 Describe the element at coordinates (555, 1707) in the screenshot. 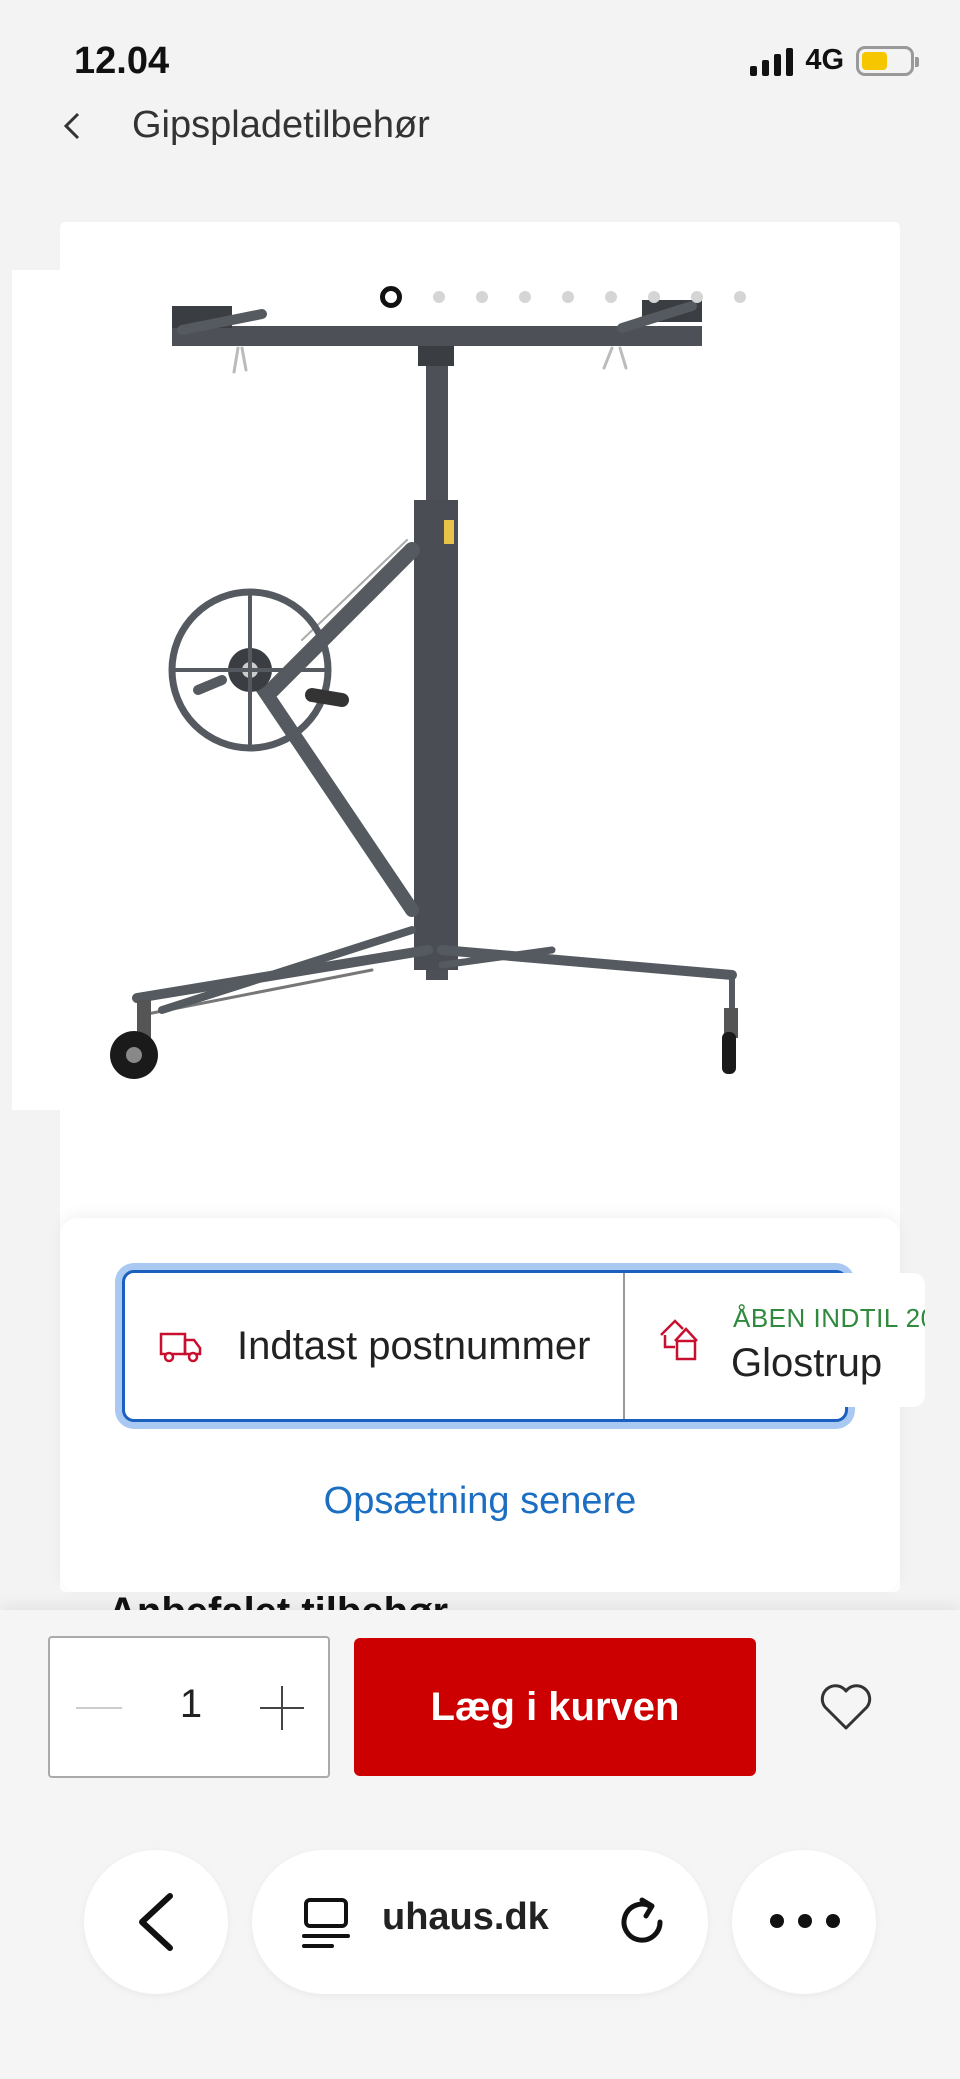

I see `add-to-cart-button: Læg i kurven` at that location.